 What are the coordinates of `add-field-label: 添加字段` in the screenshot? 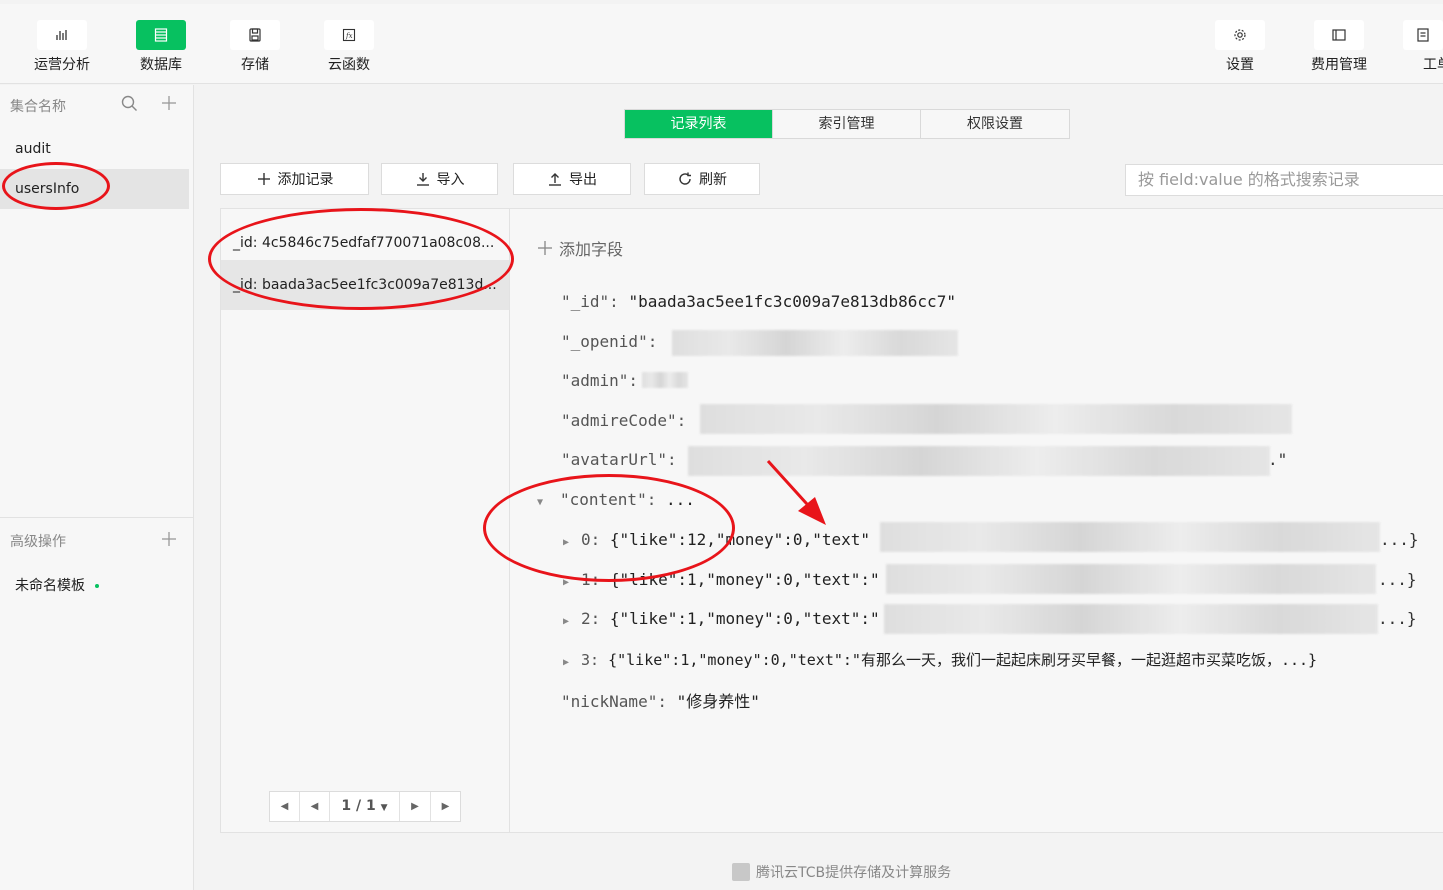 It's located at (591, 249).